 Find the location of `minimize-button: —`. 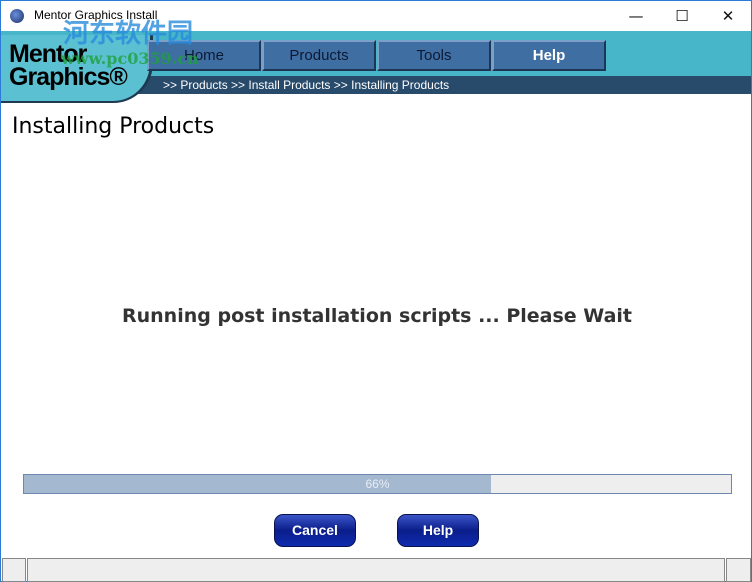

minimize-button: — is located at coordinates (636, 16).